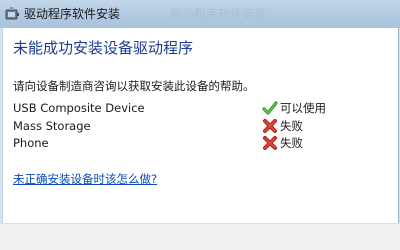  Describe the element at coordinates (52, 126) in the screenshot. I see `device-name: Mass Storage` at that location.